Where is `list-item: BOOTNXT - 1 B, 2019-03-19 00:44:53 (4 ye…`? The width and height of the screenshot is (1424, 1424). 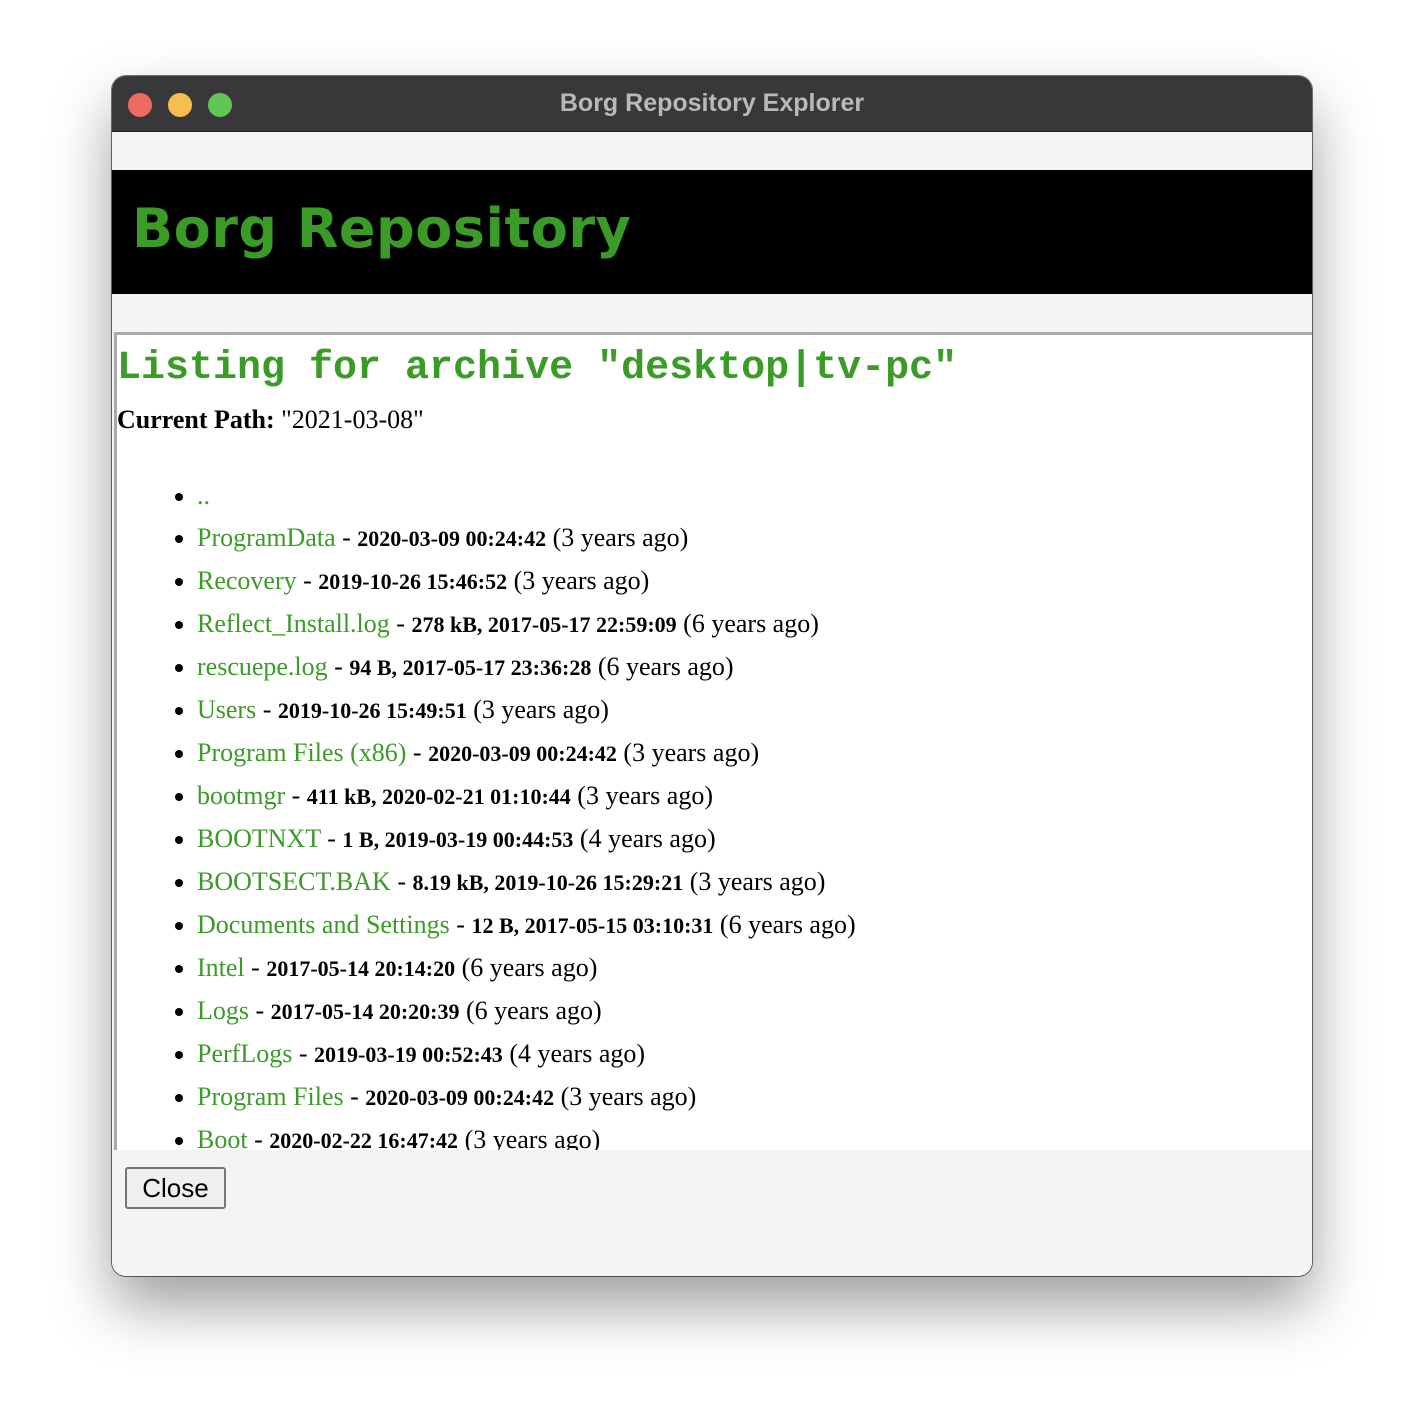
list-item: BOOTNXT - 1 B, 2019-03-19 00:44:53 (4 ye… is located at coordinates (526, 839).